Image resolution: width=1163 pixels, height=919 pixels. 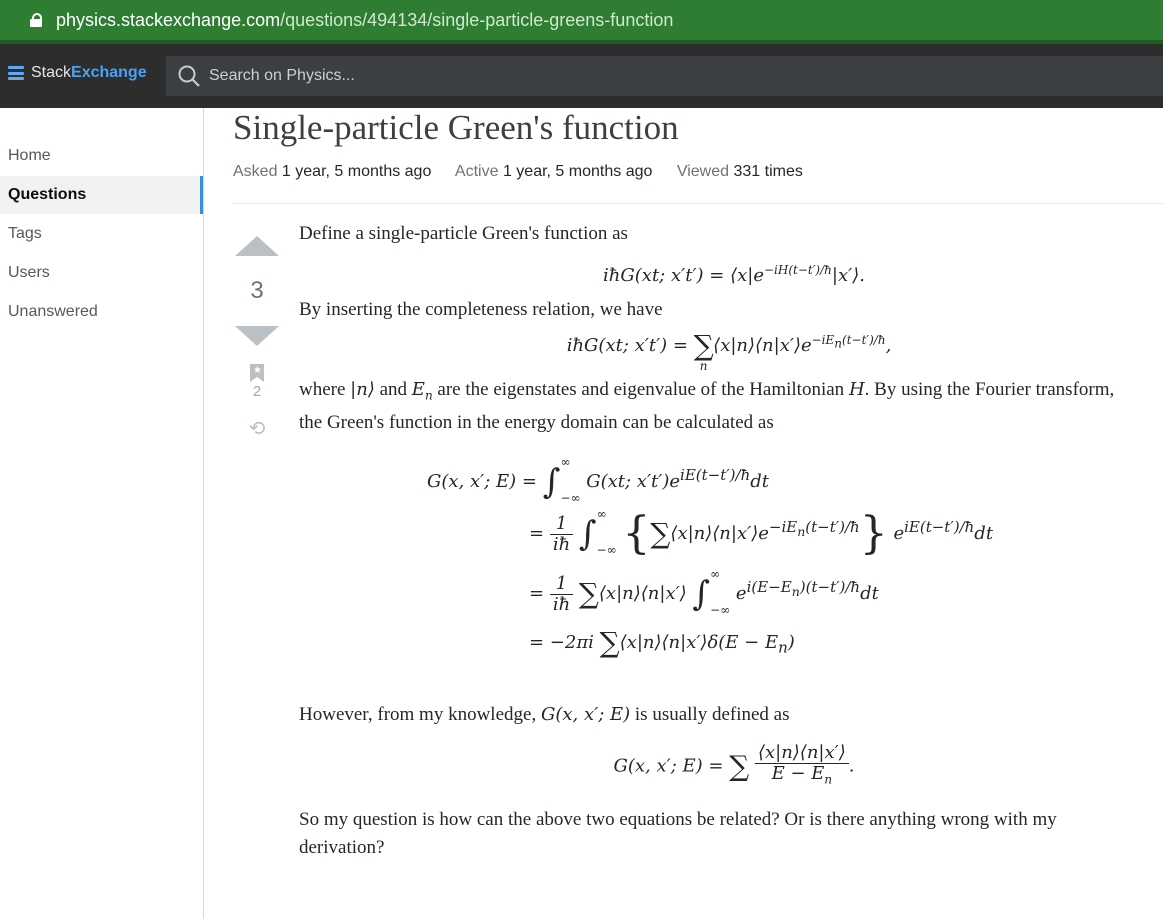 I want to click on downvote-arrow-icon, so click(x=257, y=336).